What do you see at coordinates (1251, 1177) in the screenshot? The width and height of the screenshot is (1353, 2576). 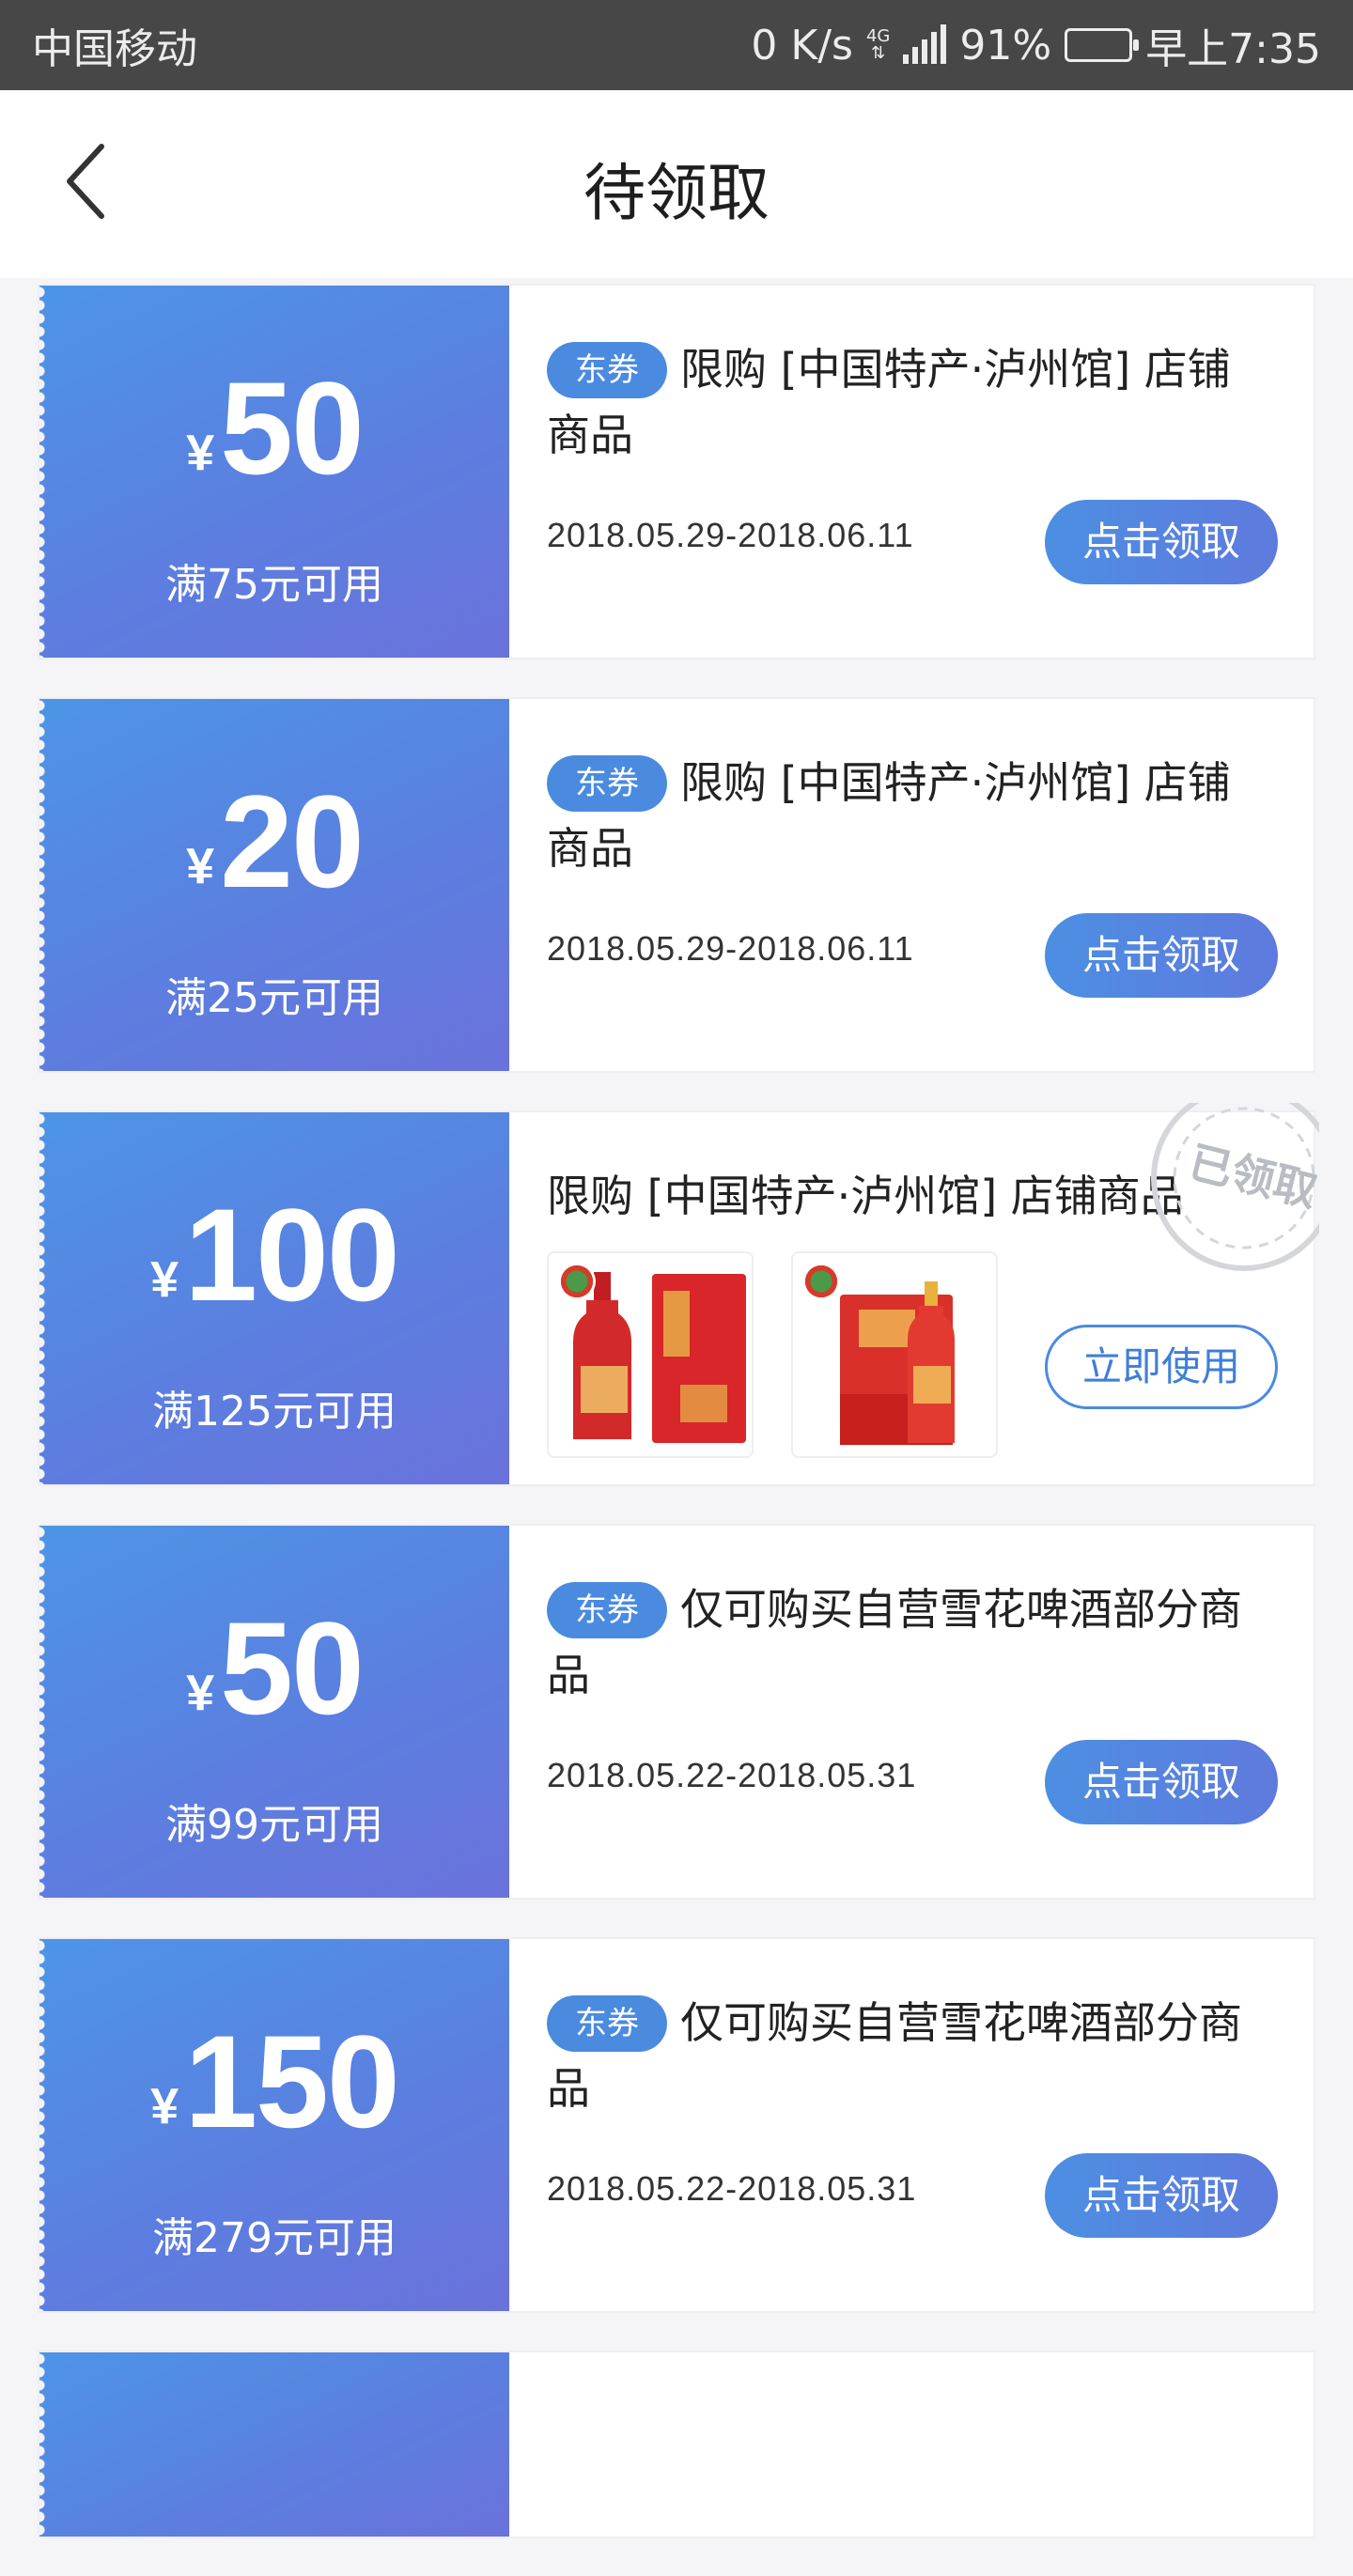 I see `claimed-stamp-text: 已领取` at bounding box center [1251, 1177].